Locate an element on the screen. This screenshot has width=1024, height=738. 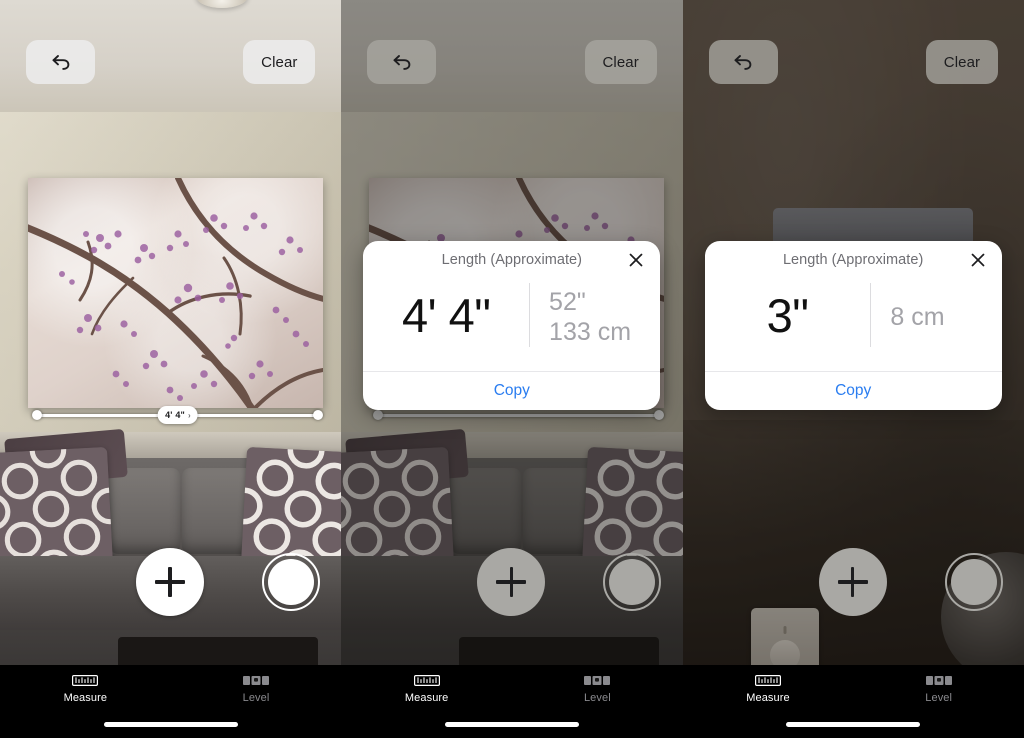
primary-measurement: 3" is located at coordinates (787, 315).